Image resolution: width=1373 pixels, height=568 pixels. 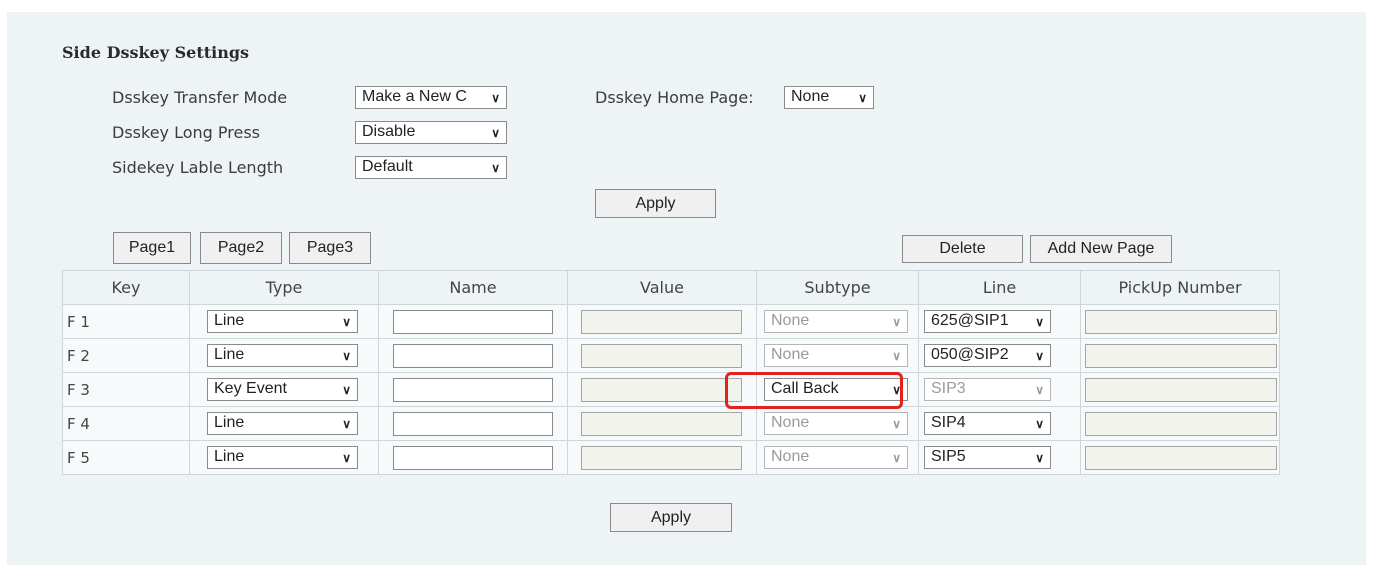 I want to click on transfer-mode-select: Make a New C ∨, so click(x=431, y=97).